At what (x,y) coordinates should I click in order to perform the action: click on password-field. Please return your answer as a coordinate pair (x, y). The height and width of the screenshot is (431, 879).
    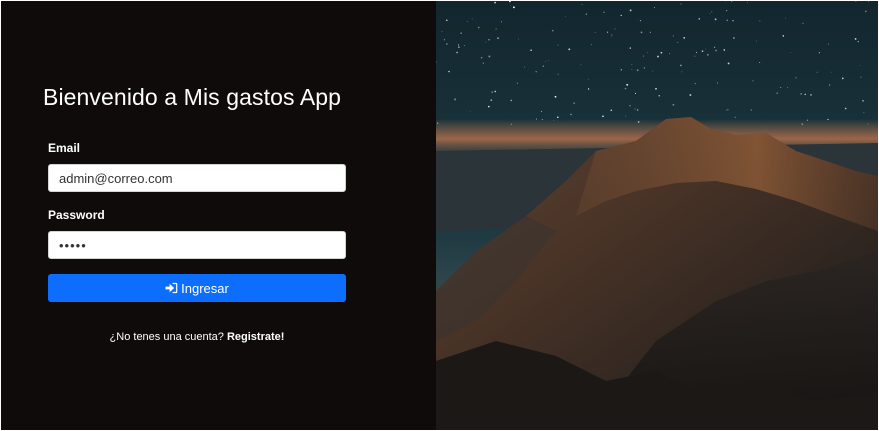
    Looking at the image, I should click on (197, 245).